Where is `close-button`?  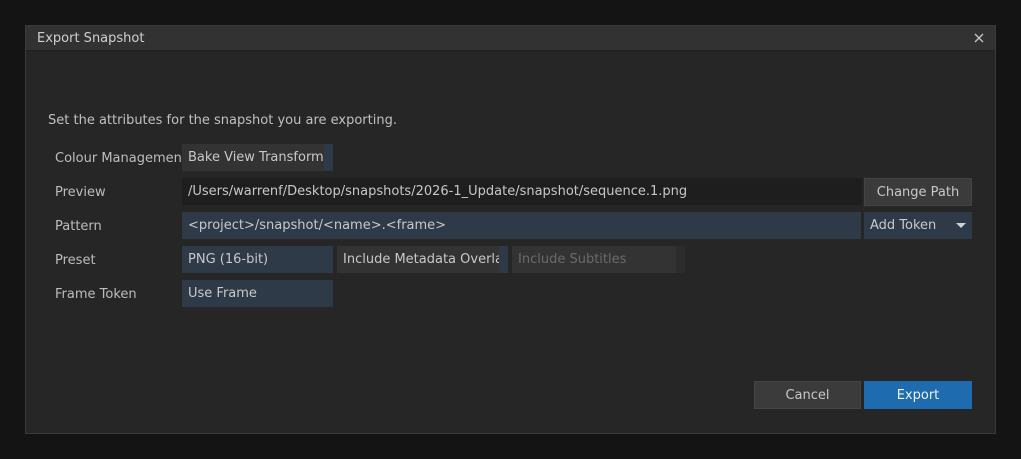 close-button is located at coordinates (979, 38).